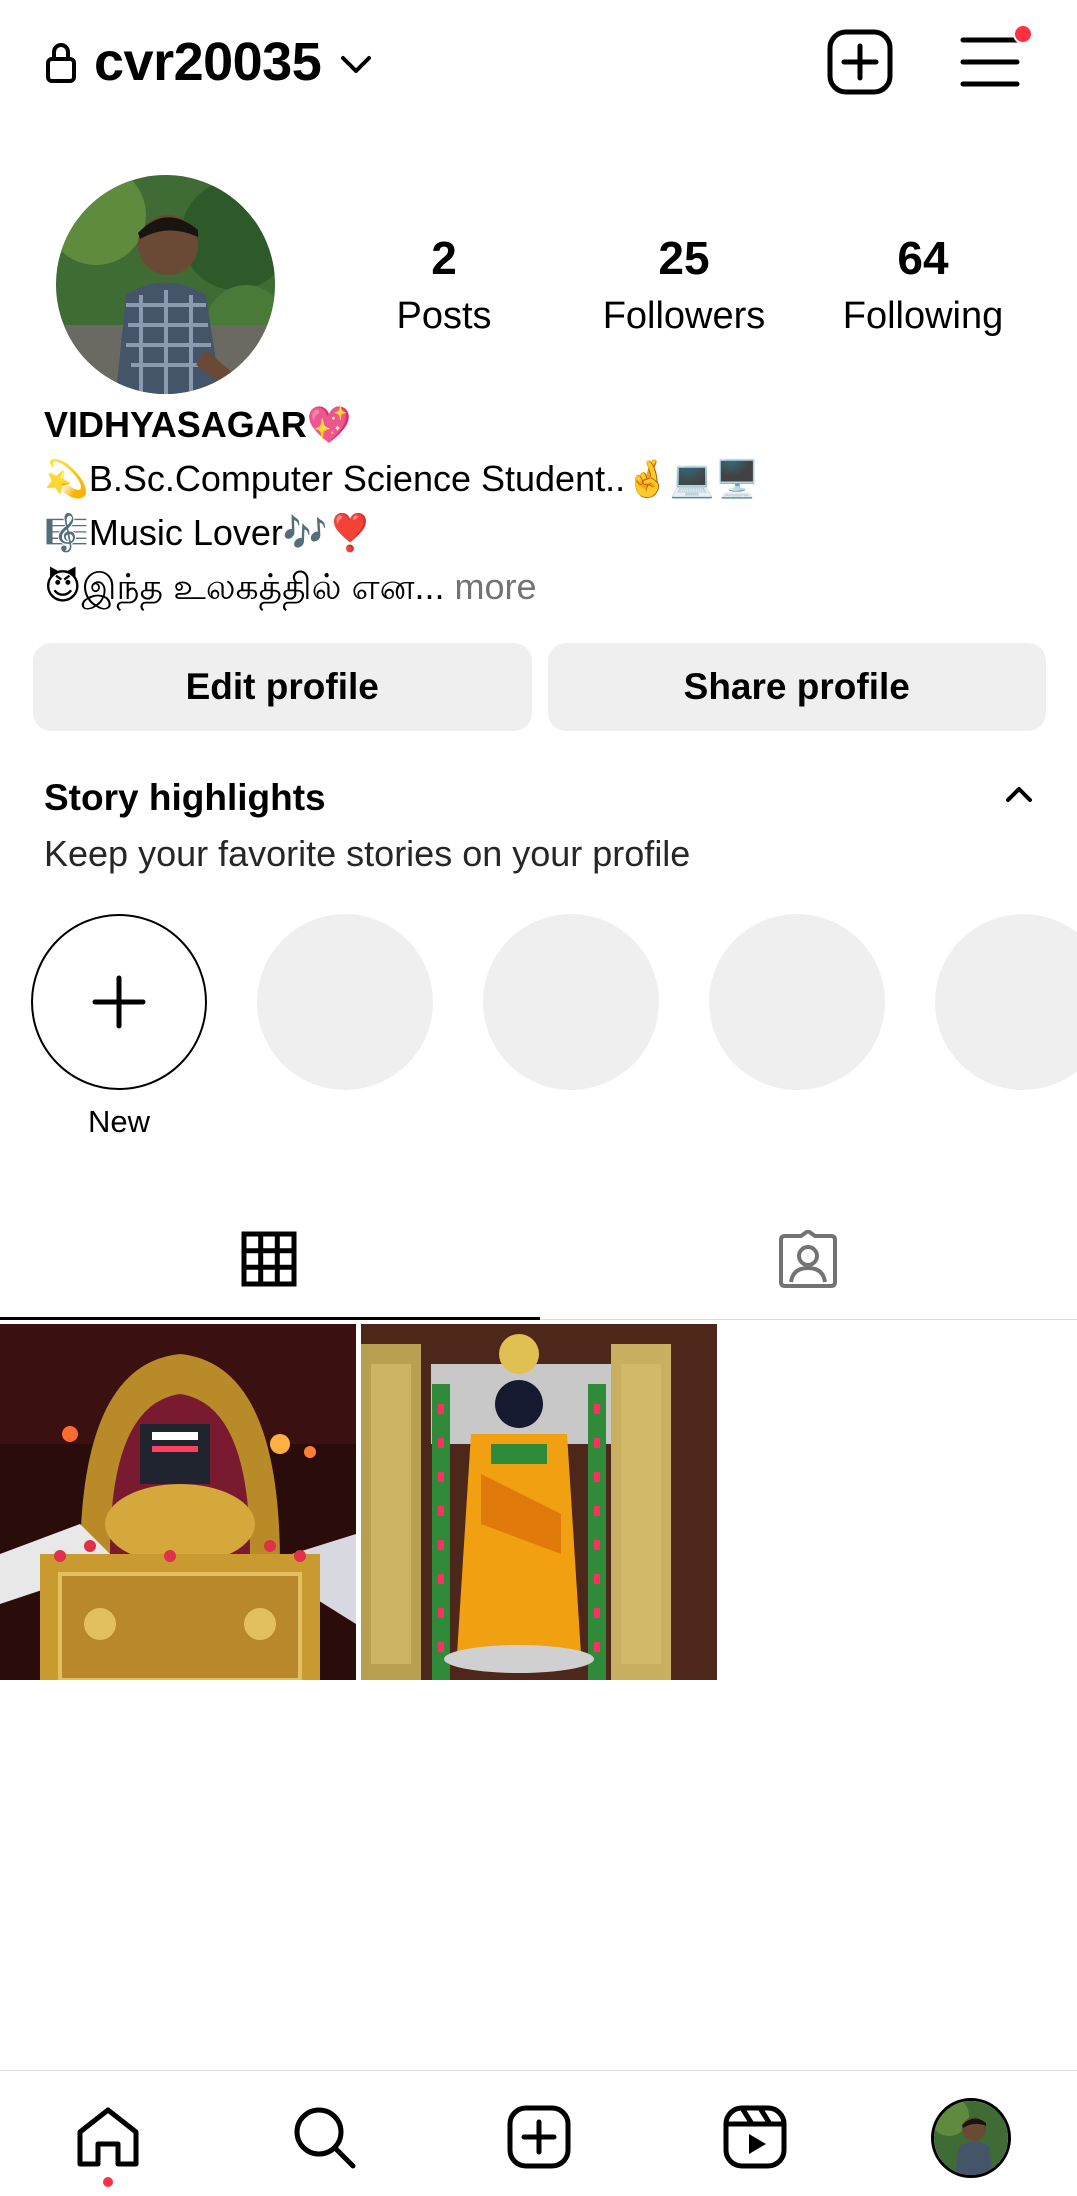 The width and height of the screenshot is (1077, 2196). I want to click on tagged-icon, so click(808, 1259).